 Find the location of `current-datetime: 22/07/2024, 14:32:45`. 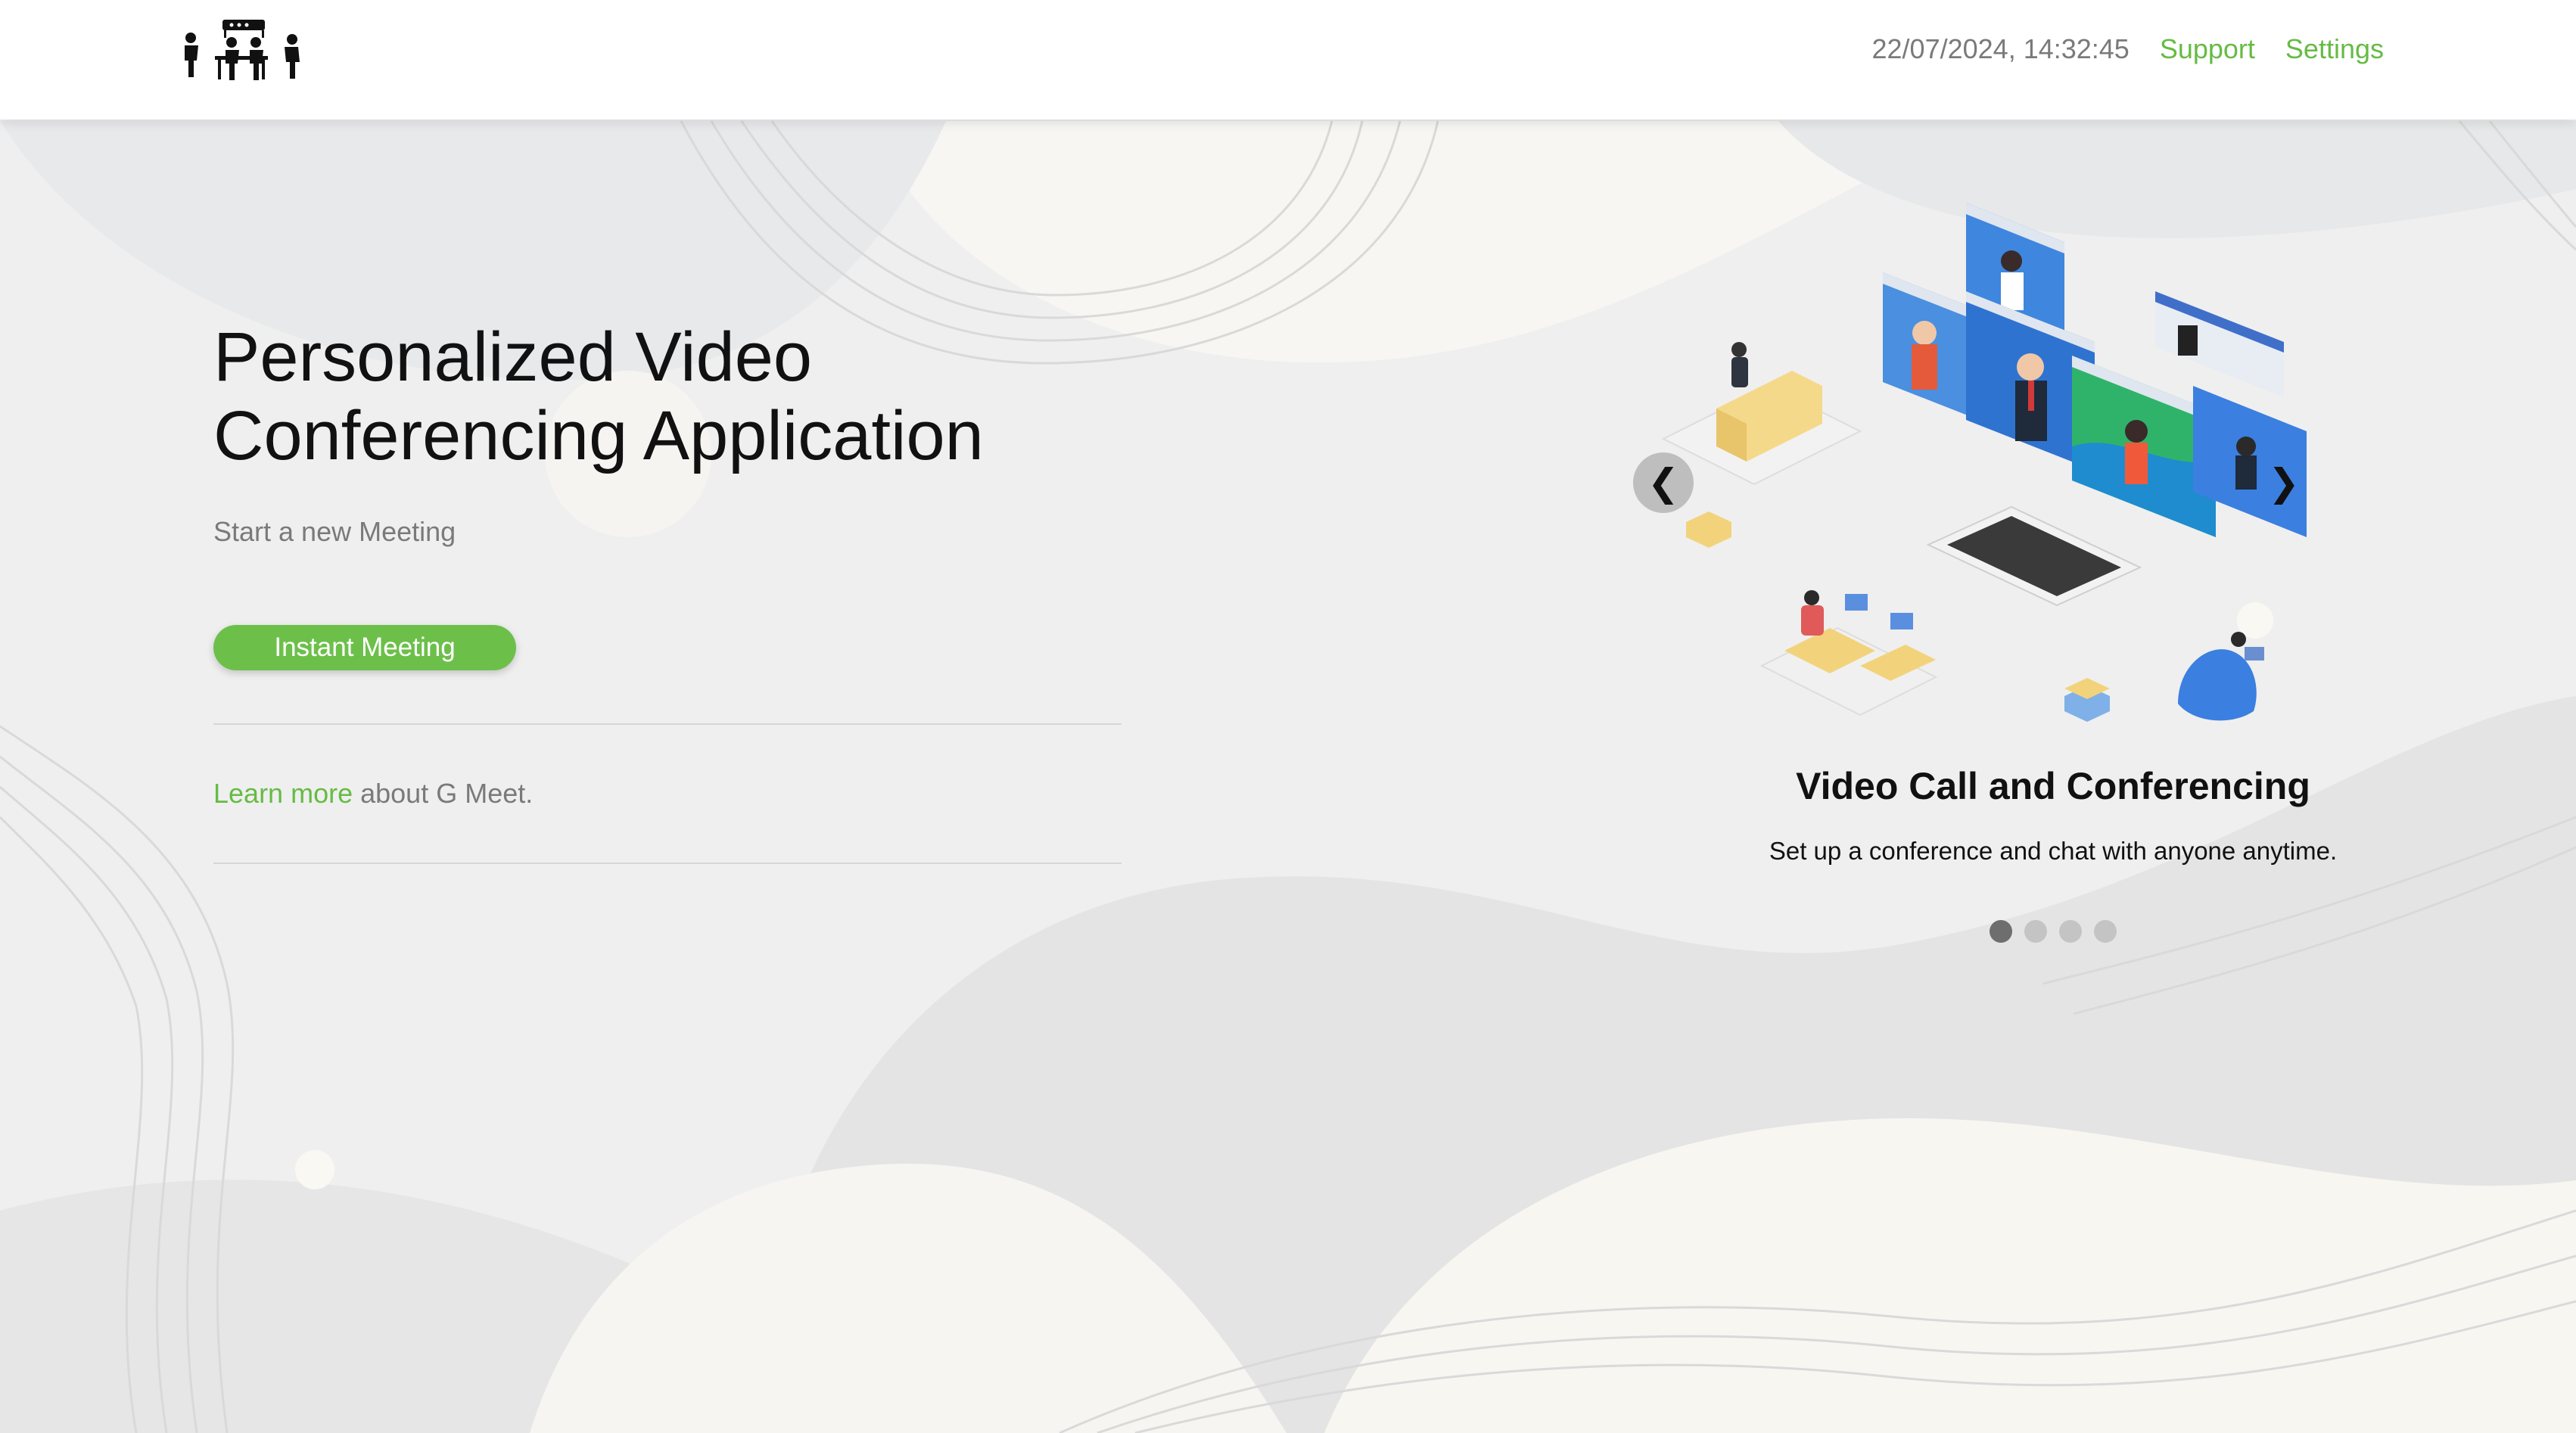

current-datetime: 22/07/2024, 14:32:45 is located at coordinates (2000, 48).